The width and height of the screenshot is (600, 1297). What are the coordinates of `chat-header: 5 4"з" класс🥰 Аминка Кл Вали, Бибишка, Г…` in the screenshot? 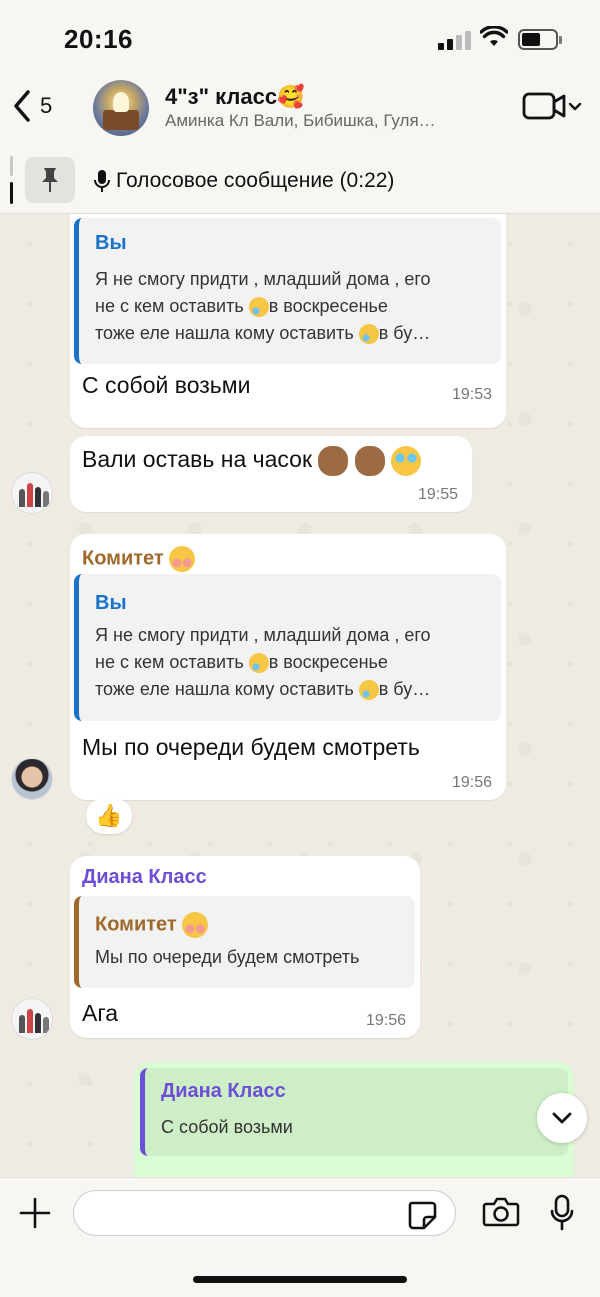 It's located at (300, 114).